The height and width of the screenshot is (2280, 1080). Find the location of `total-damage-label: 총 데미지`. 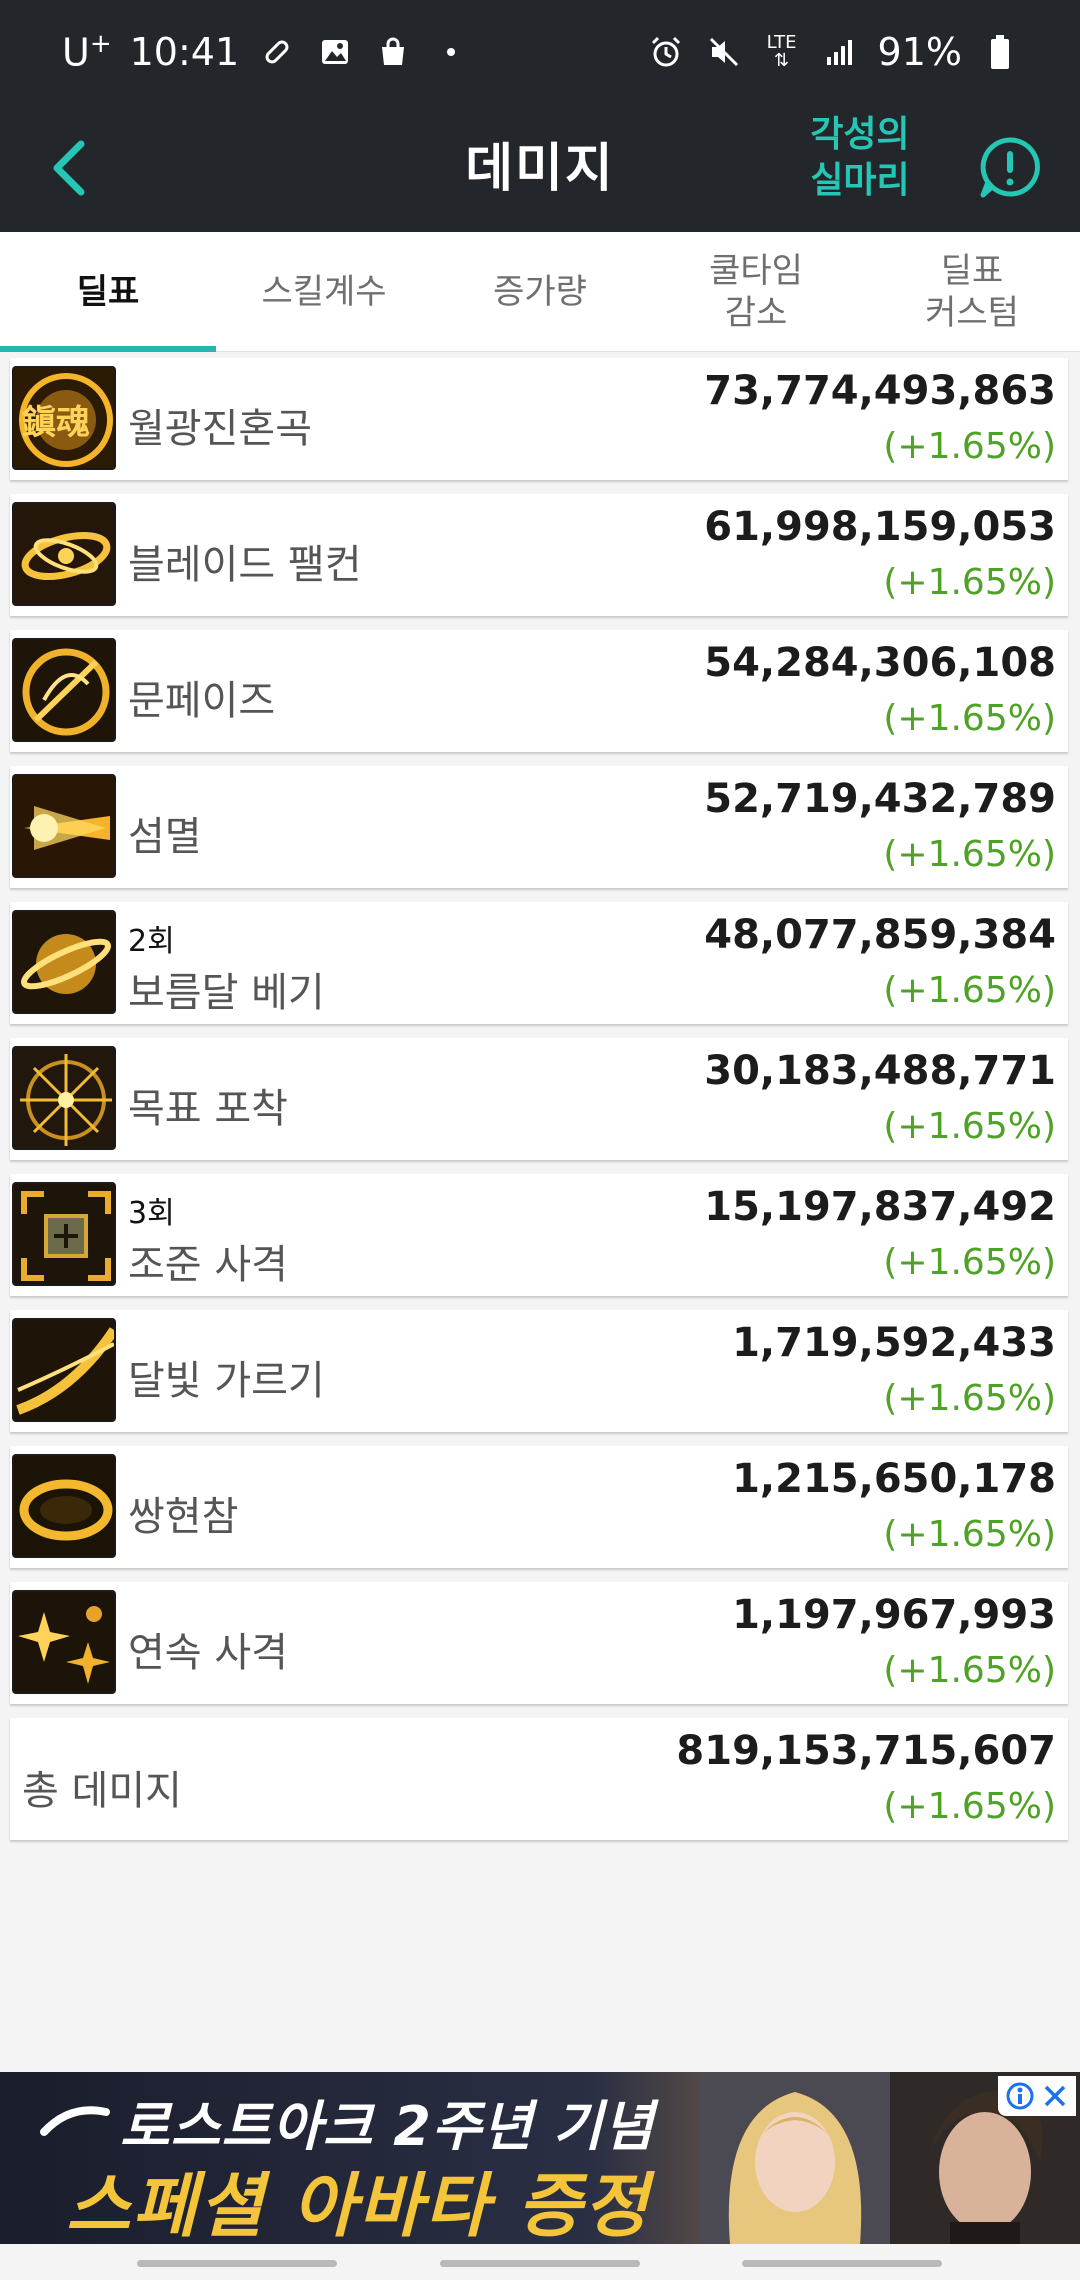

total-damage-label: 총 데미지 is located at coordinates (102, 1791).